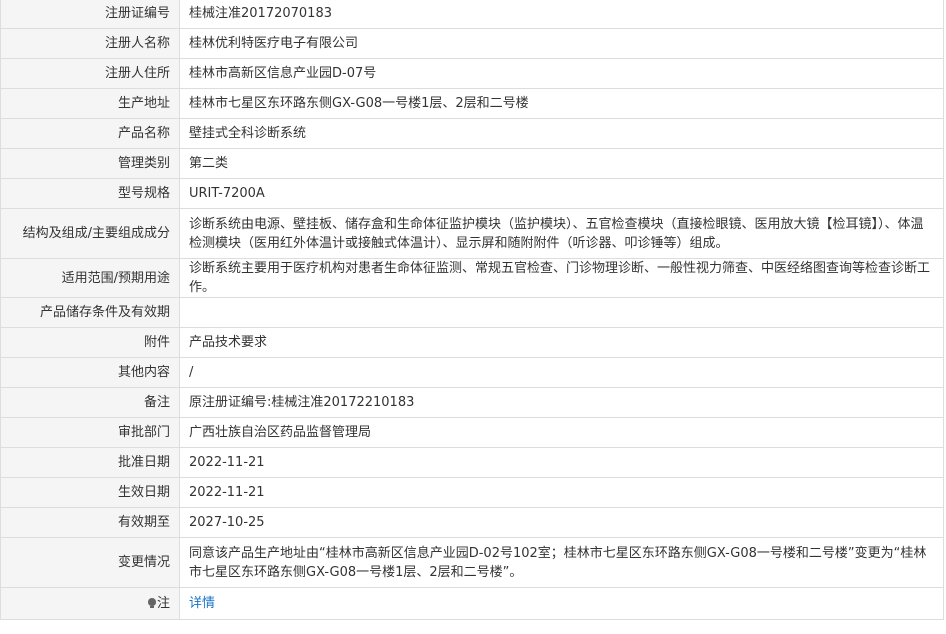 The width and height of the screenshot is (946, 634). I want to click on row-effective-date: 生效日期 2022-11-21, so click(472, 492).